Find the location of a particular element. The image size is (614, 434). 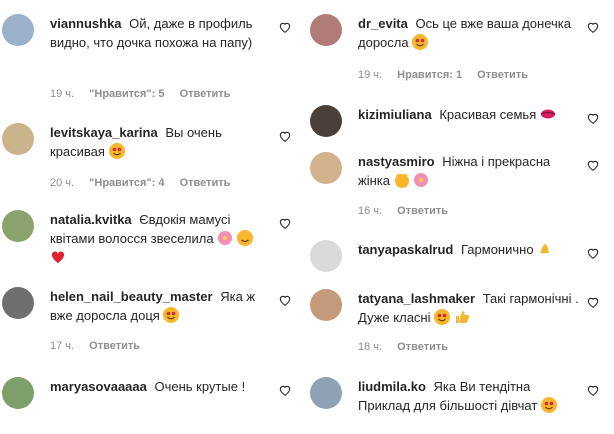

comment-body: maryasovaaaaa Очень крутые ! is located at coordinates (148, 386).